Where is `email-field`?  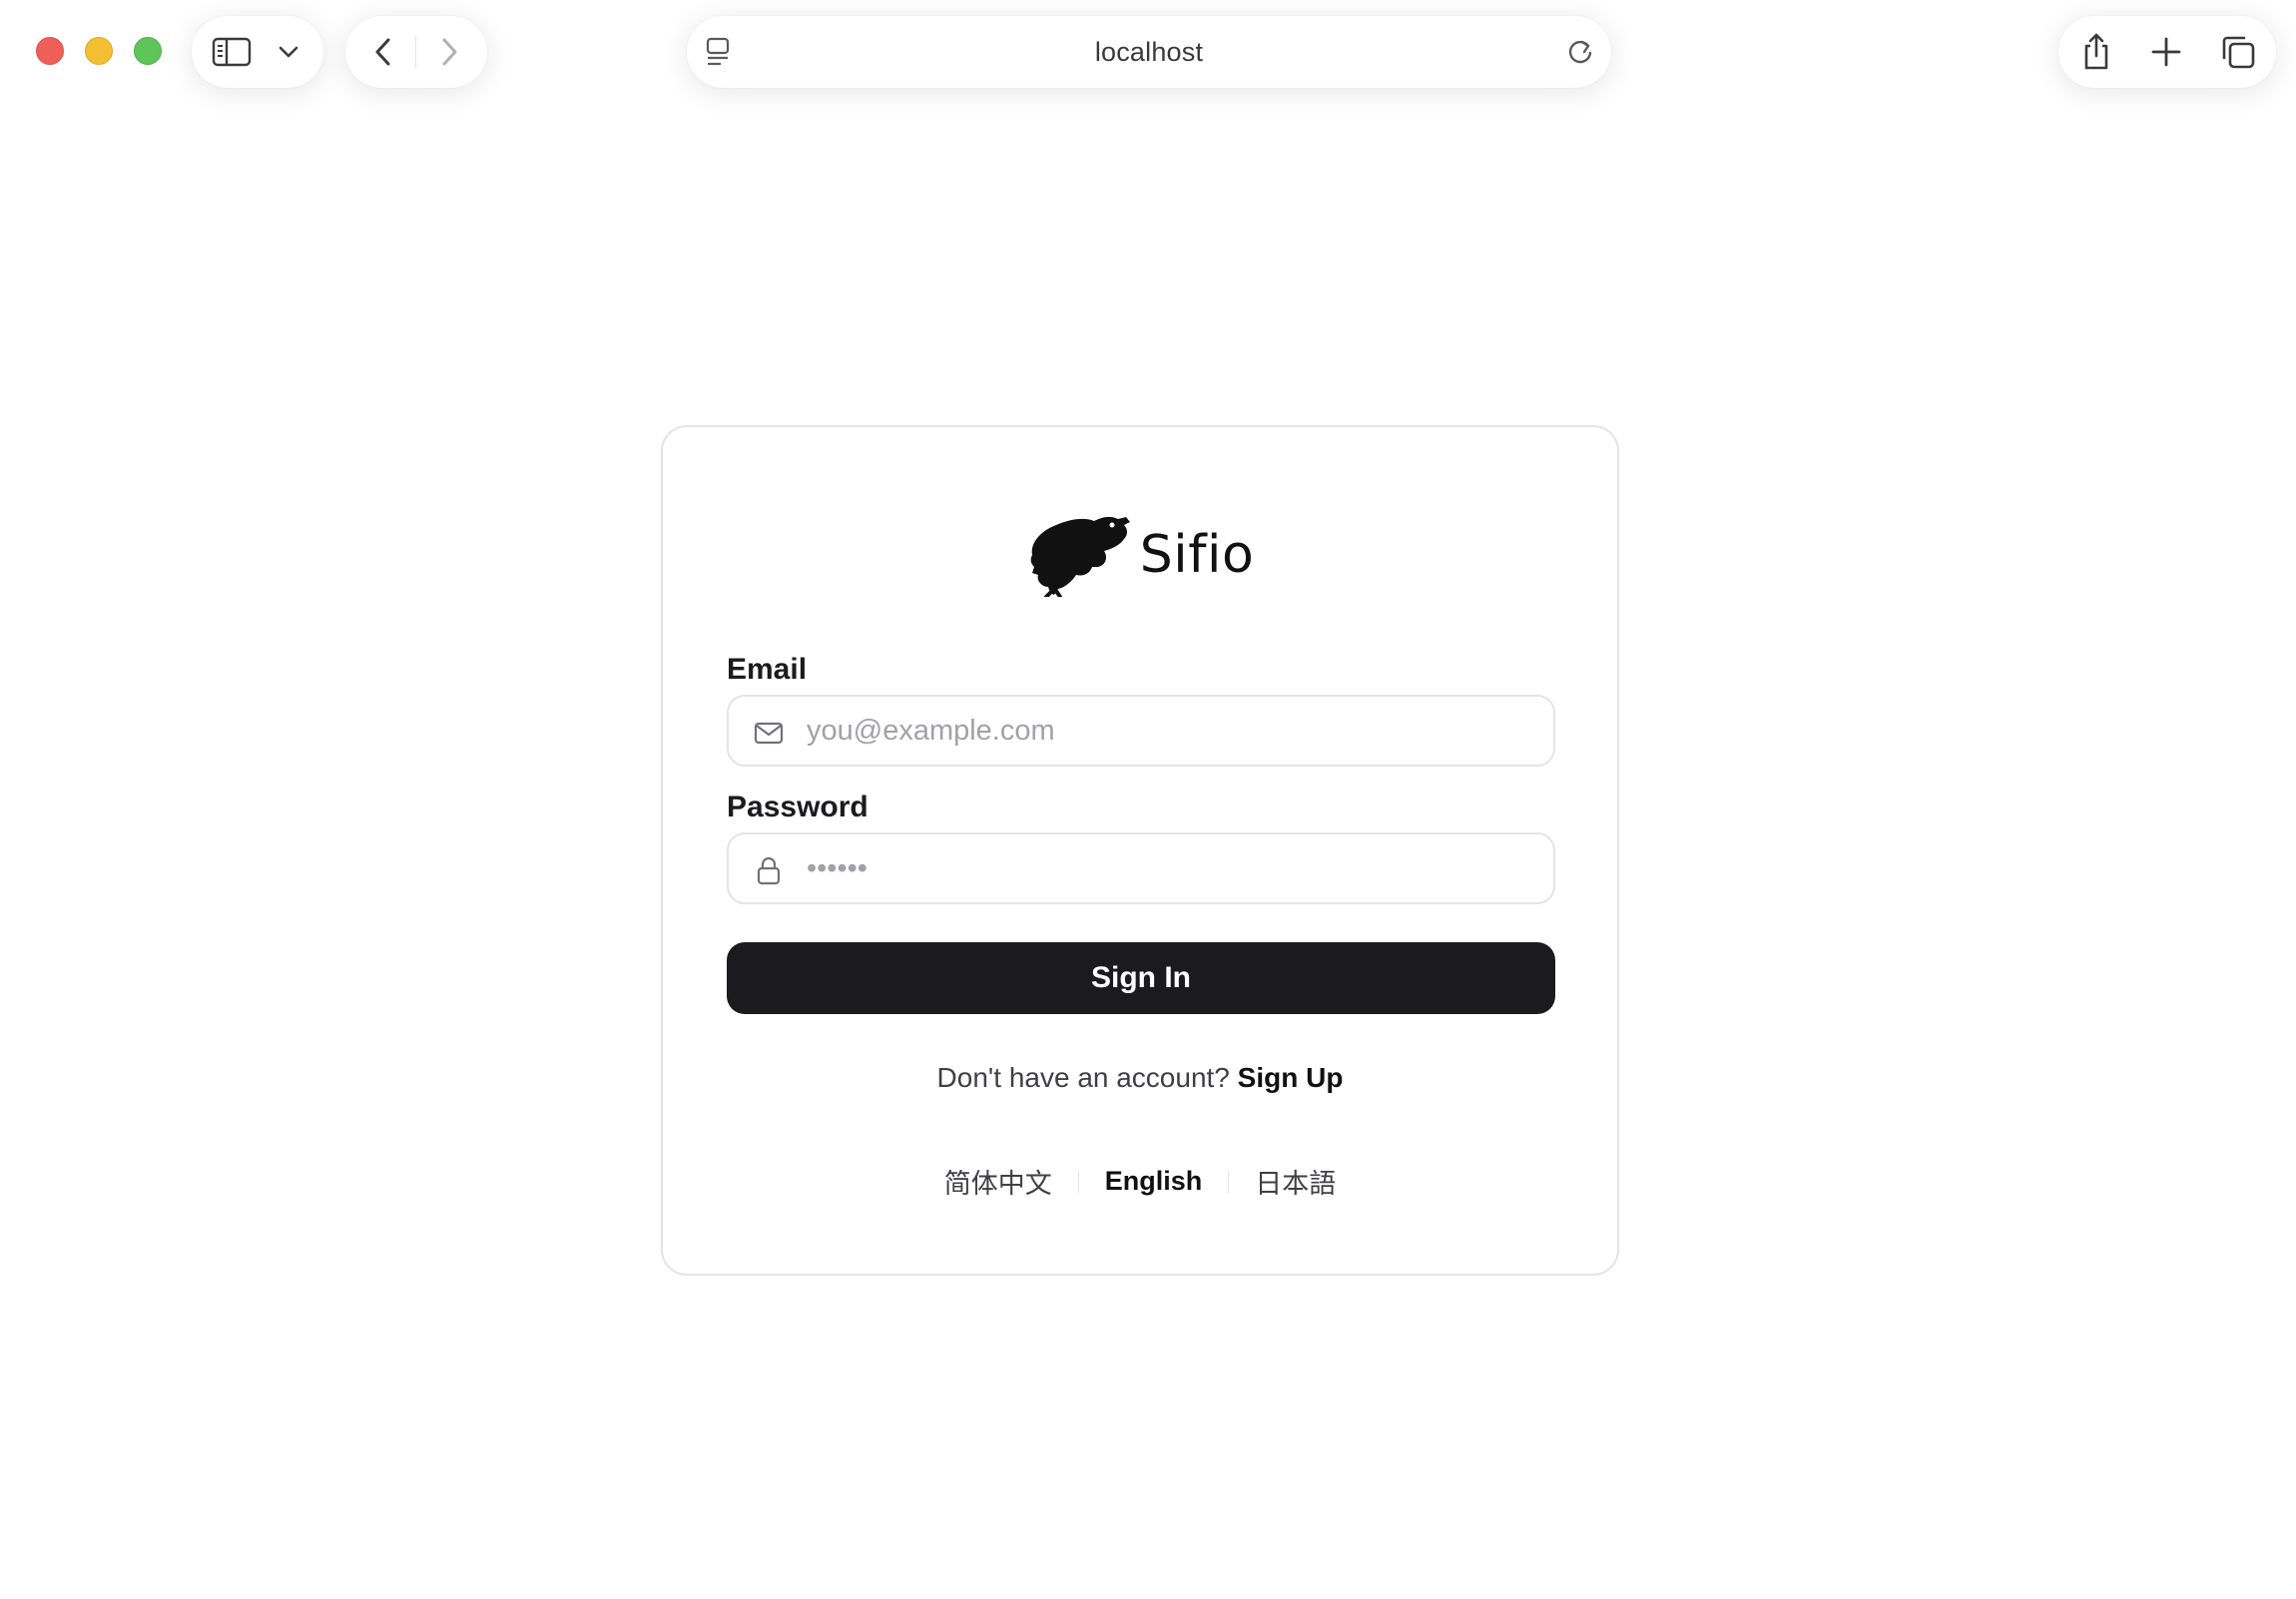 email-field is located at coordinates (1141, 731).